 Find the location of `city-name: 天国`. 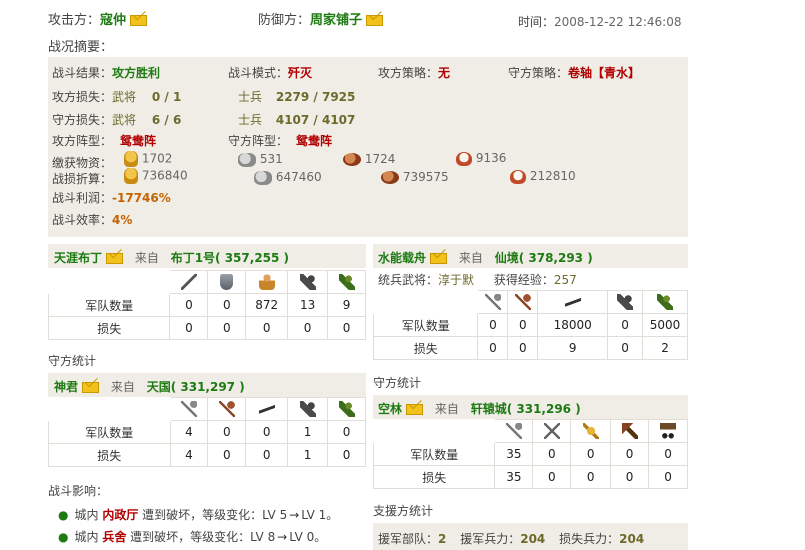

city-name: 天国 is located at coordinates (159, 387).